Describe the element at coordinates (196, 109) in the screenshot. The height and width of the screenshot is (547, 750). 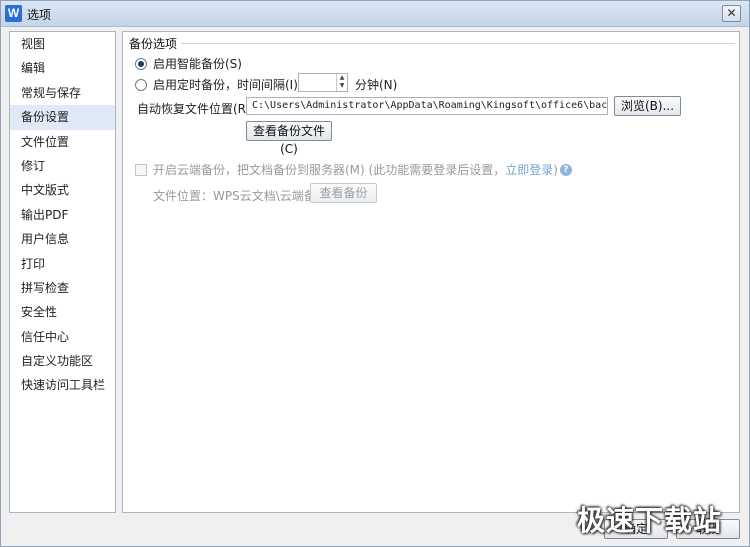
I see `recovery-path-label: 自动恢复文件位置(R):` at that location.